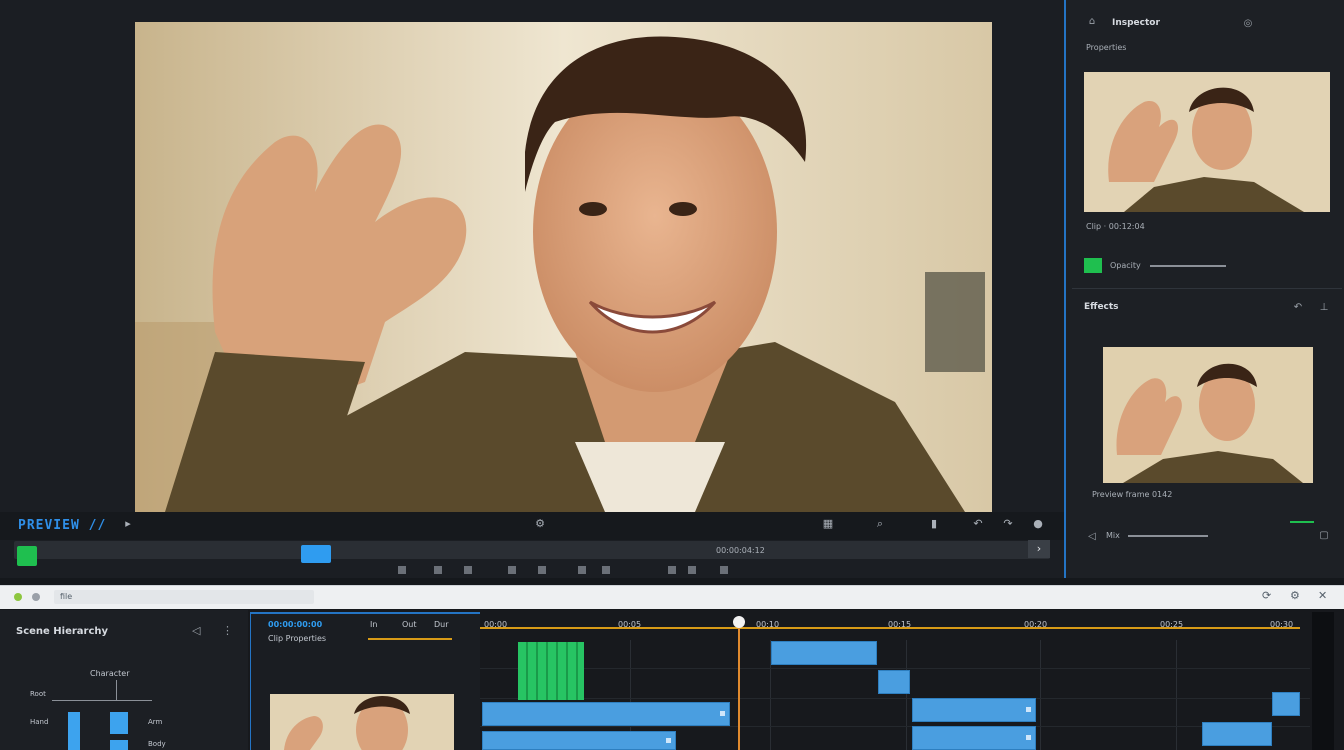 The image size is (1344, 750). Describe the element at coordinates (374, 624) in the screenshot. I see `in-point-label: In` at that location.